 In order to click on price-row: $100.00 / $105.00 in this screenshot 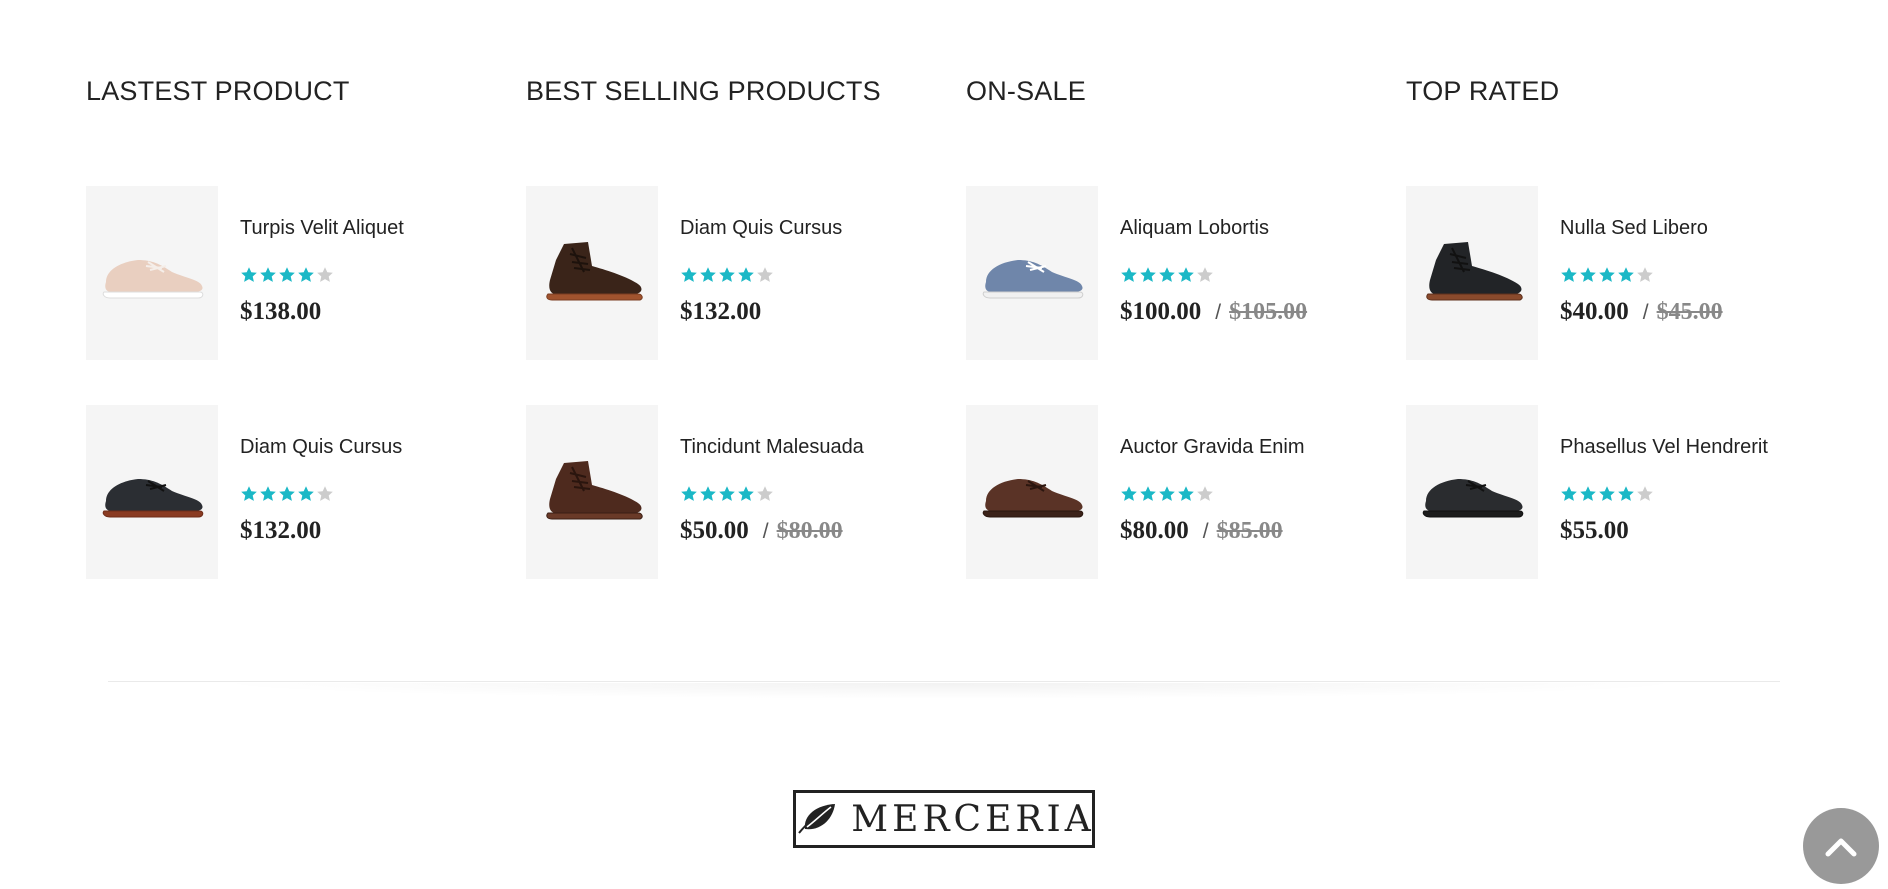, I will do `click(1213, 312)`.